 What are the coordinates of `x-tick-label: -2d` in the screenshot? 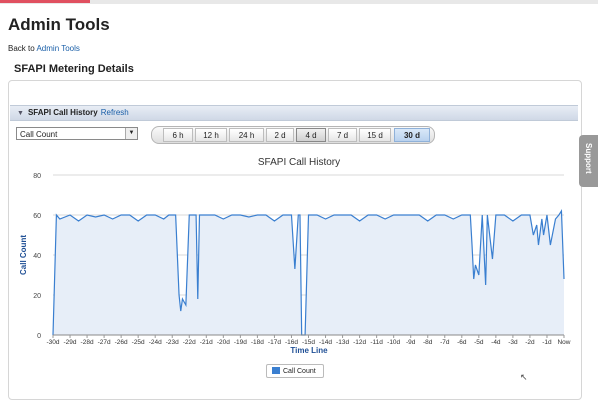 It's located at (530, 342).